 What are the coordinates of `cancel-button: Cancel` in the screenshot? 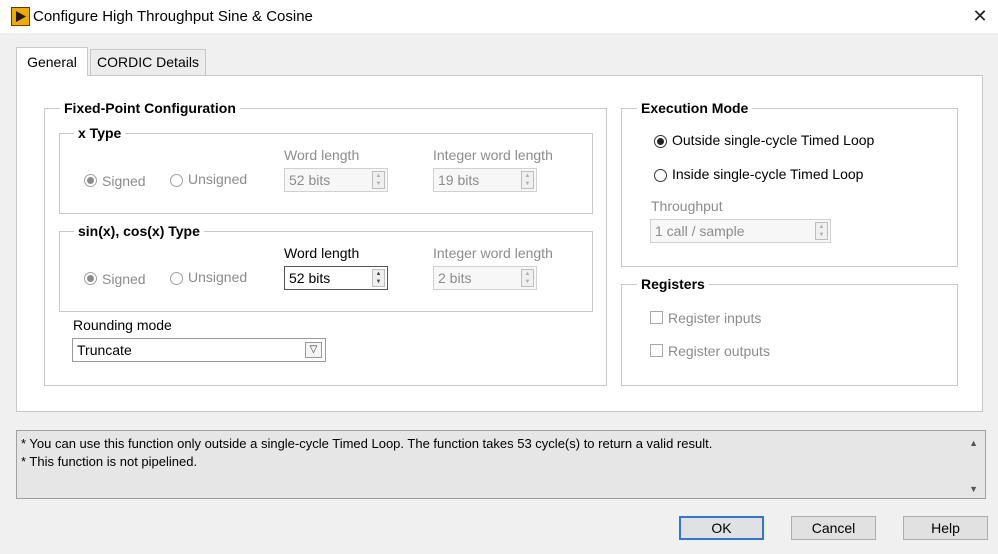 It's located at (833, 528).